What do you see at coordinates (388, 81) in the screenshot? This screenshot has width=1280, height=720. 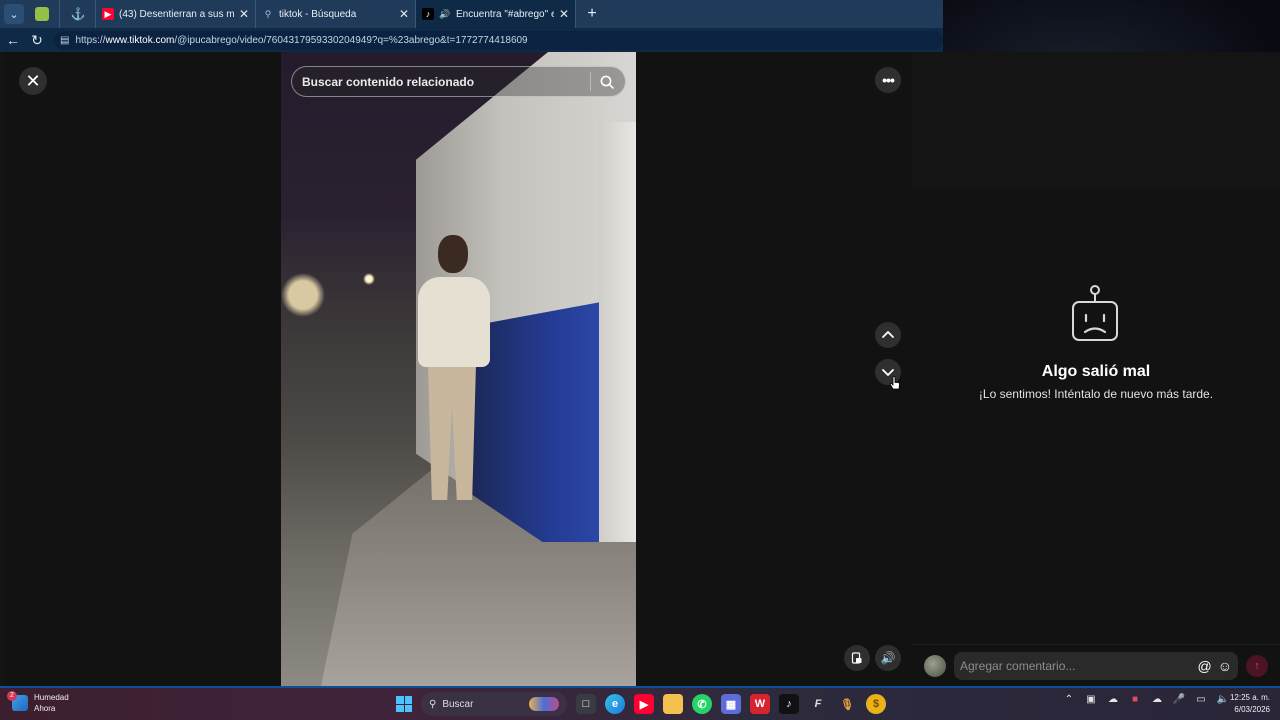 I see `related-search-placeholder: Buscar contenido relacionado` at bounding box center [388, 81].